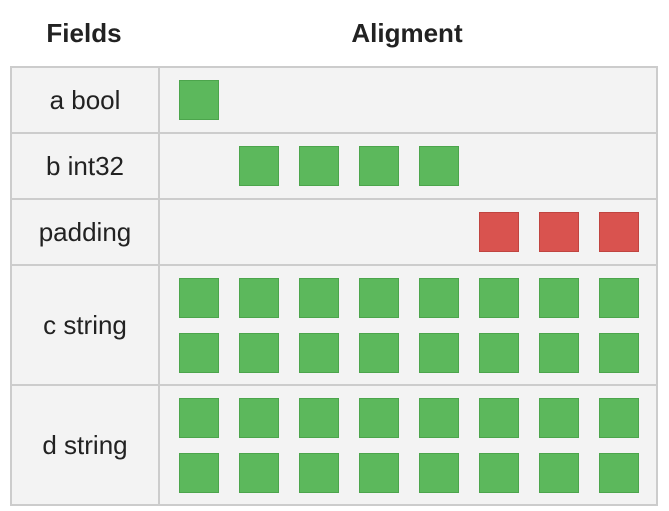 Image resolution: width=669 pixels, height=511 pixels. I want to click on alignment-column-header: Aligment, so click(407, 32).